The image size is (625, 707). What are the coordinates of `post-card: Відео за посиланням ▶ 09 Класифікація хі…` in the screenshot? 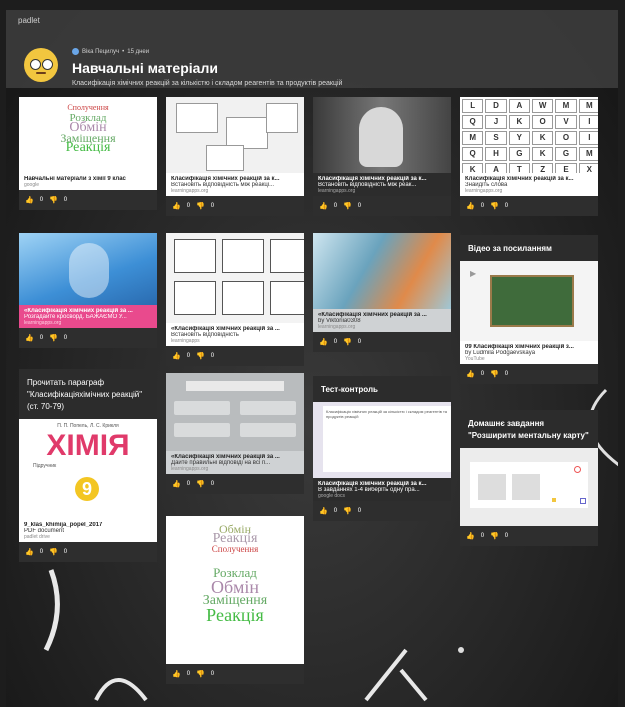 It's located at (529, 309).